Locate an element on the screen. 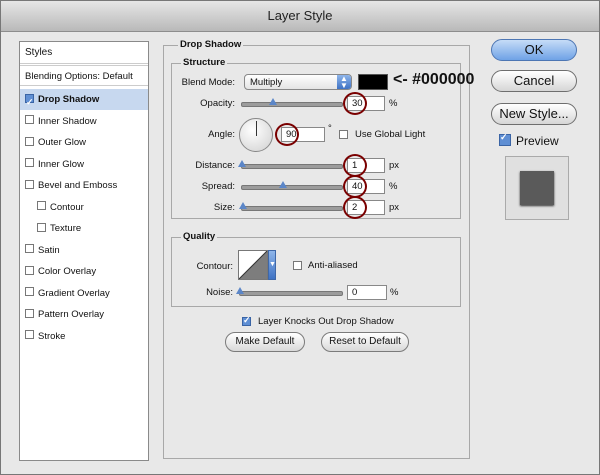 Image resolution: width=600 pixels, height=475 pixels. opacity-slider is located at coordinates (292, 102).